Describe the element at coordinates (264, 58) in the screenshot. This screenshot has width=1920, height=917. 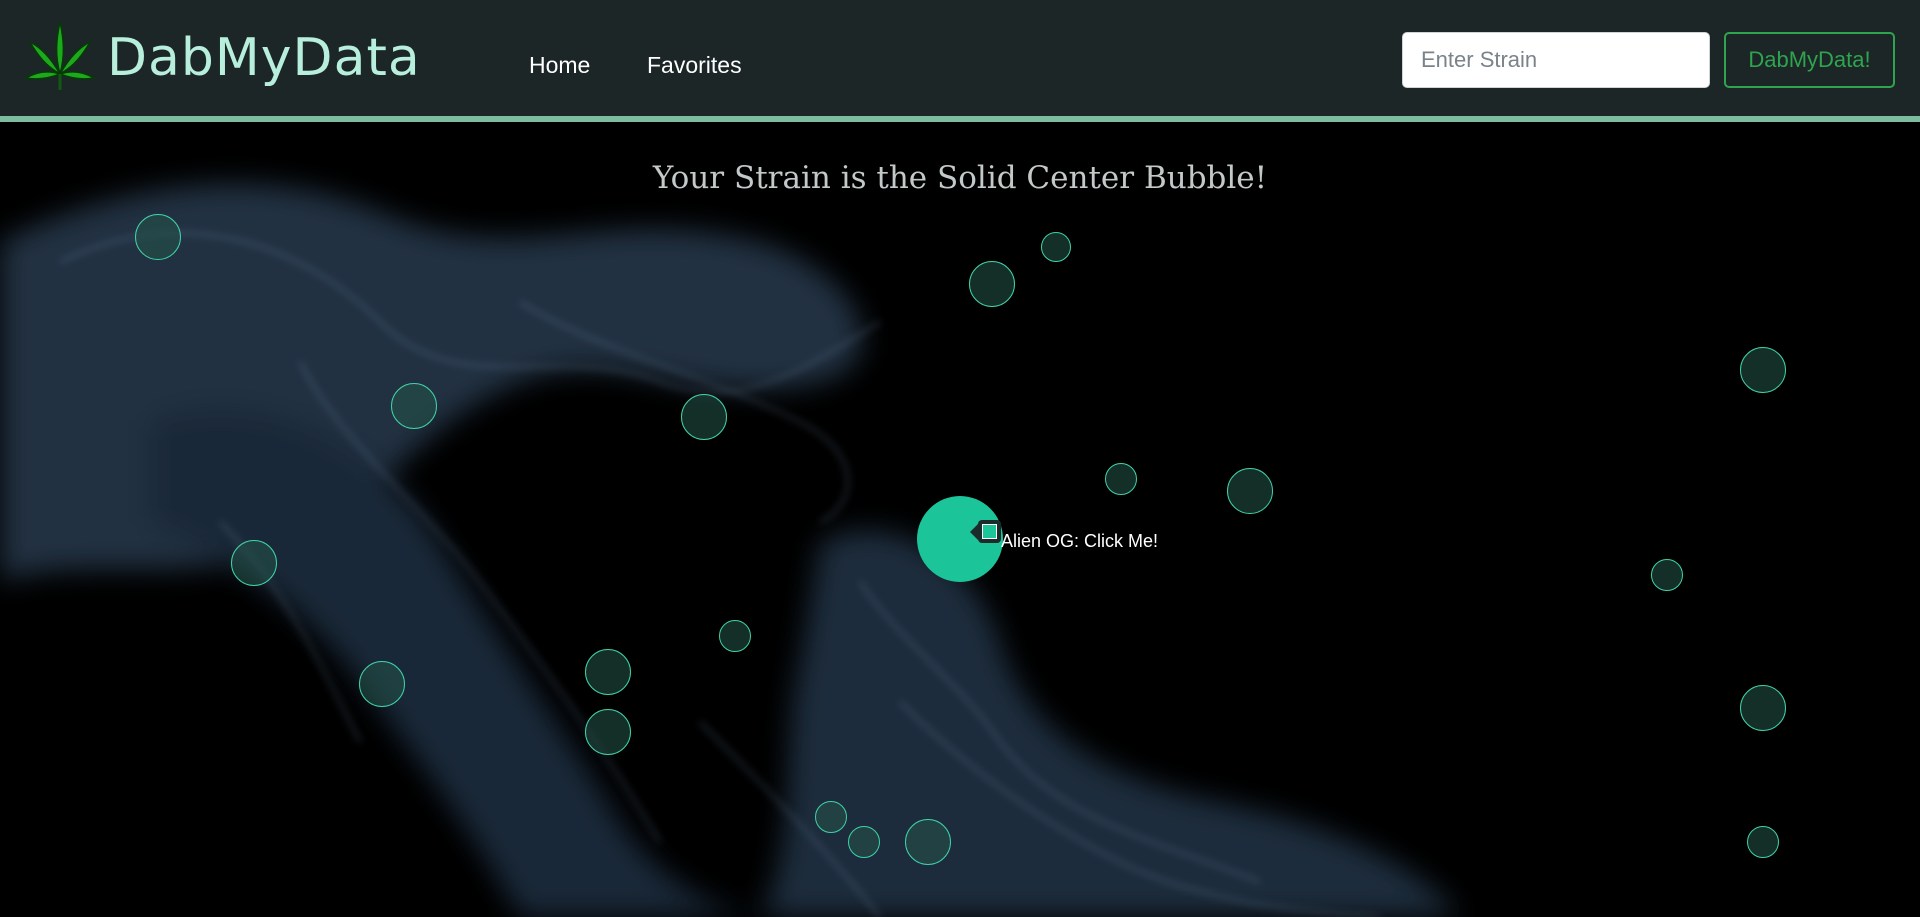
I see `brand-name: DabMyData` at that location.